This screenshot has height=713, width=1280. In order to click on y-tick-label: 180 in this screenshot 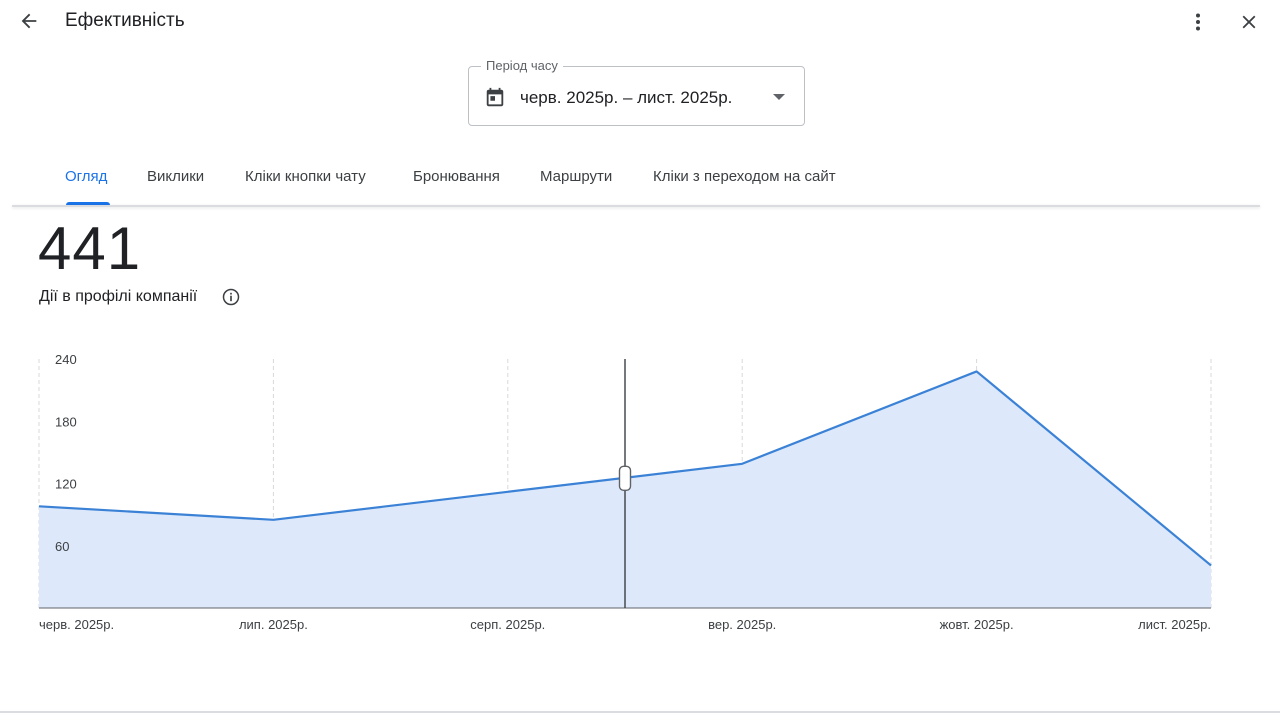, I will do `click(66, 421)`.